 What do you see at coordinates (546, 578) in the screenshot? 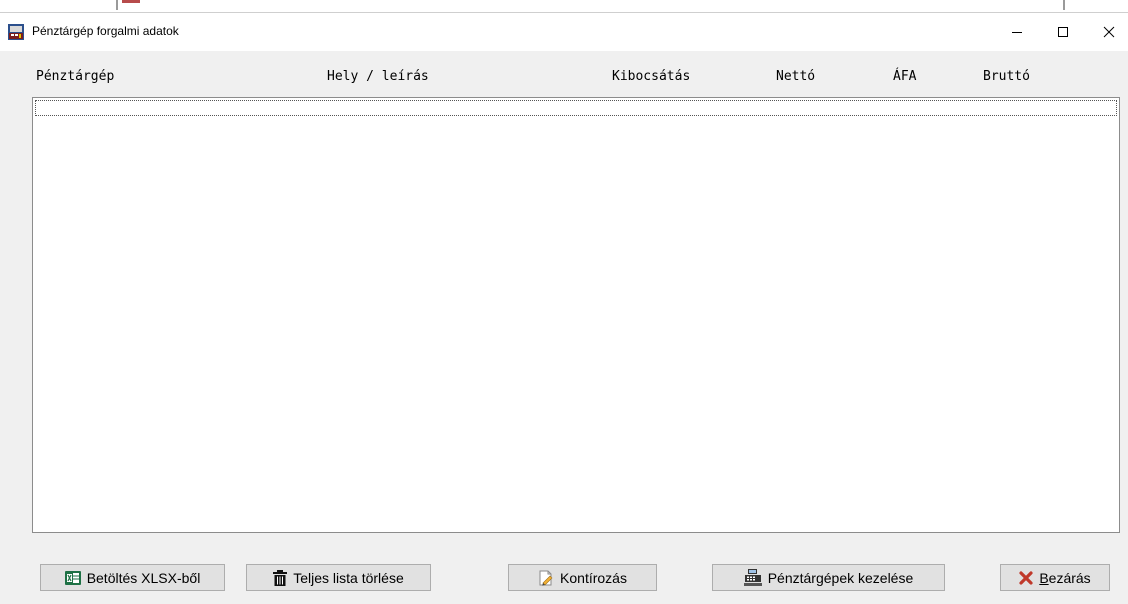
I see `edit-document-icon` at bounding box center [546, 578].